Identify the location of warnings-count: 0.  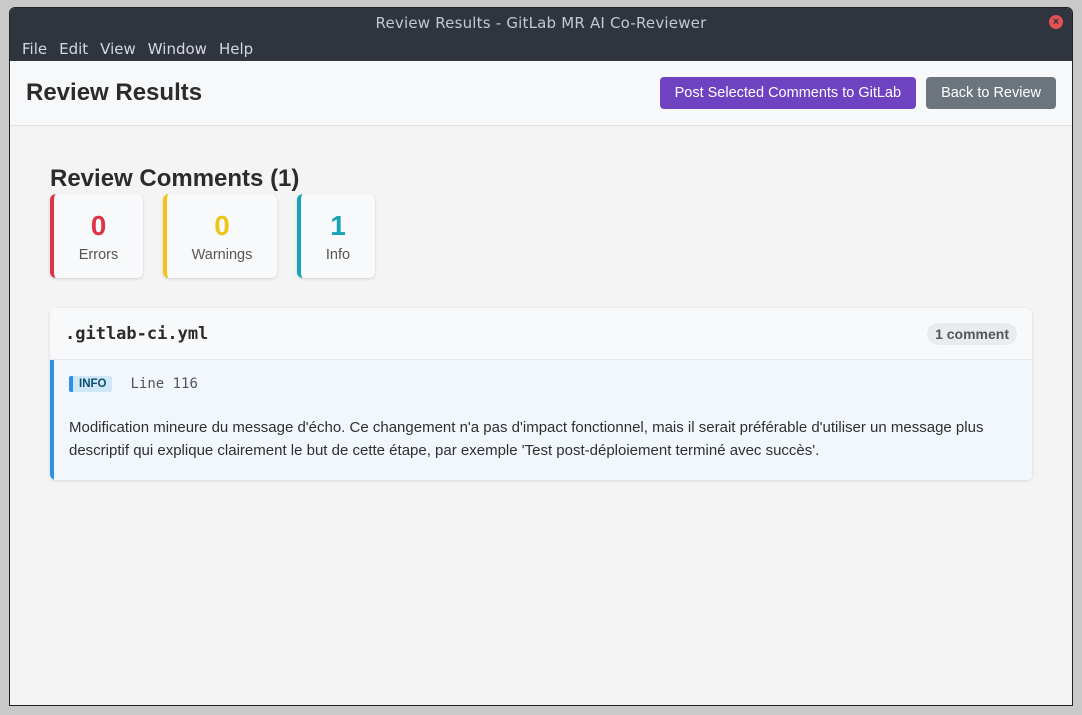
(222, 225).